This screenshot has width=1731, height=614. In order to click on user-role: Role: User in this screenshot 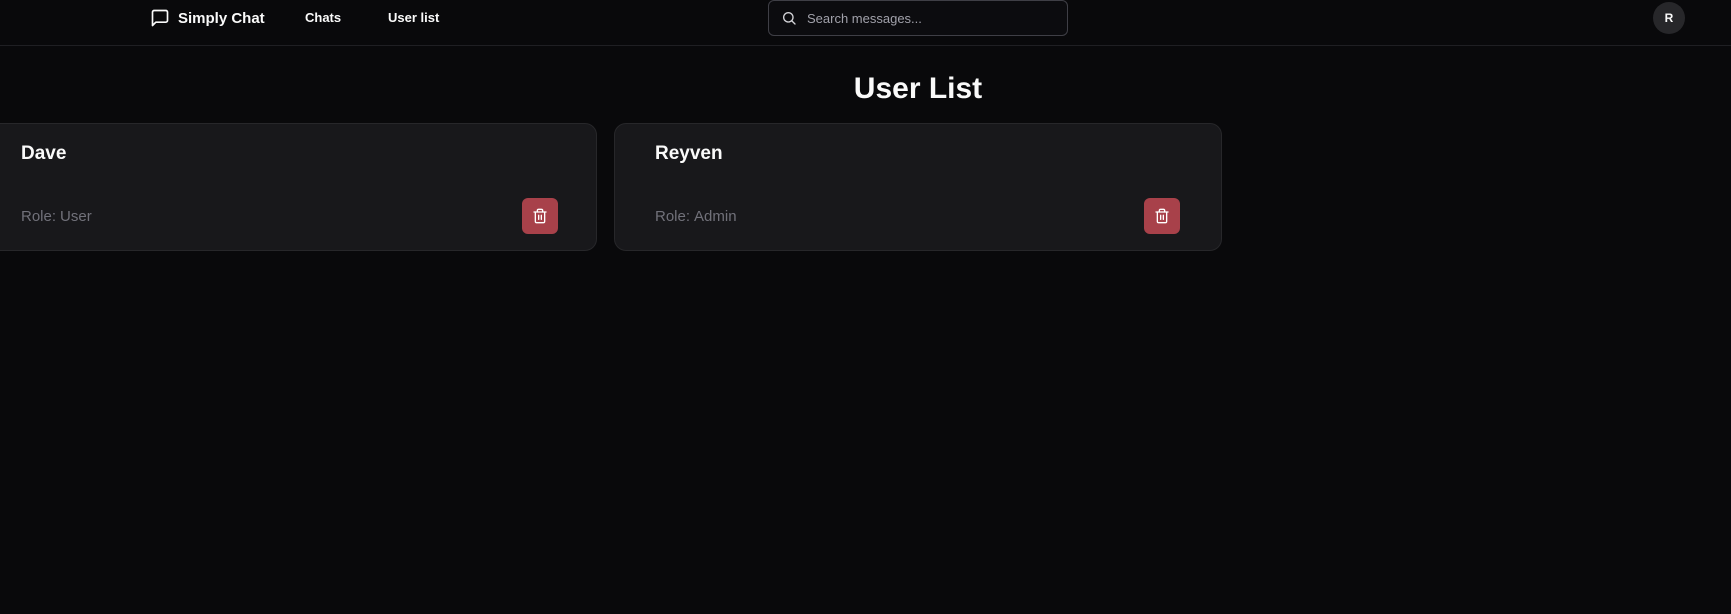, I will do `click(56, 216)`.